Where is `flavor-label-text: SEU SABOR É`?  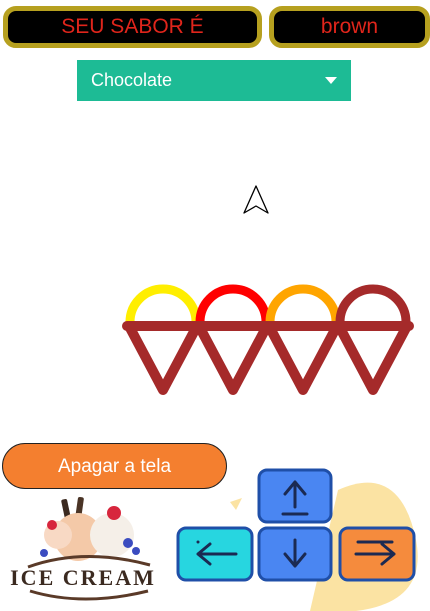 flavor-label-text: SEU SABOR É is located at coordinates (132, 26).